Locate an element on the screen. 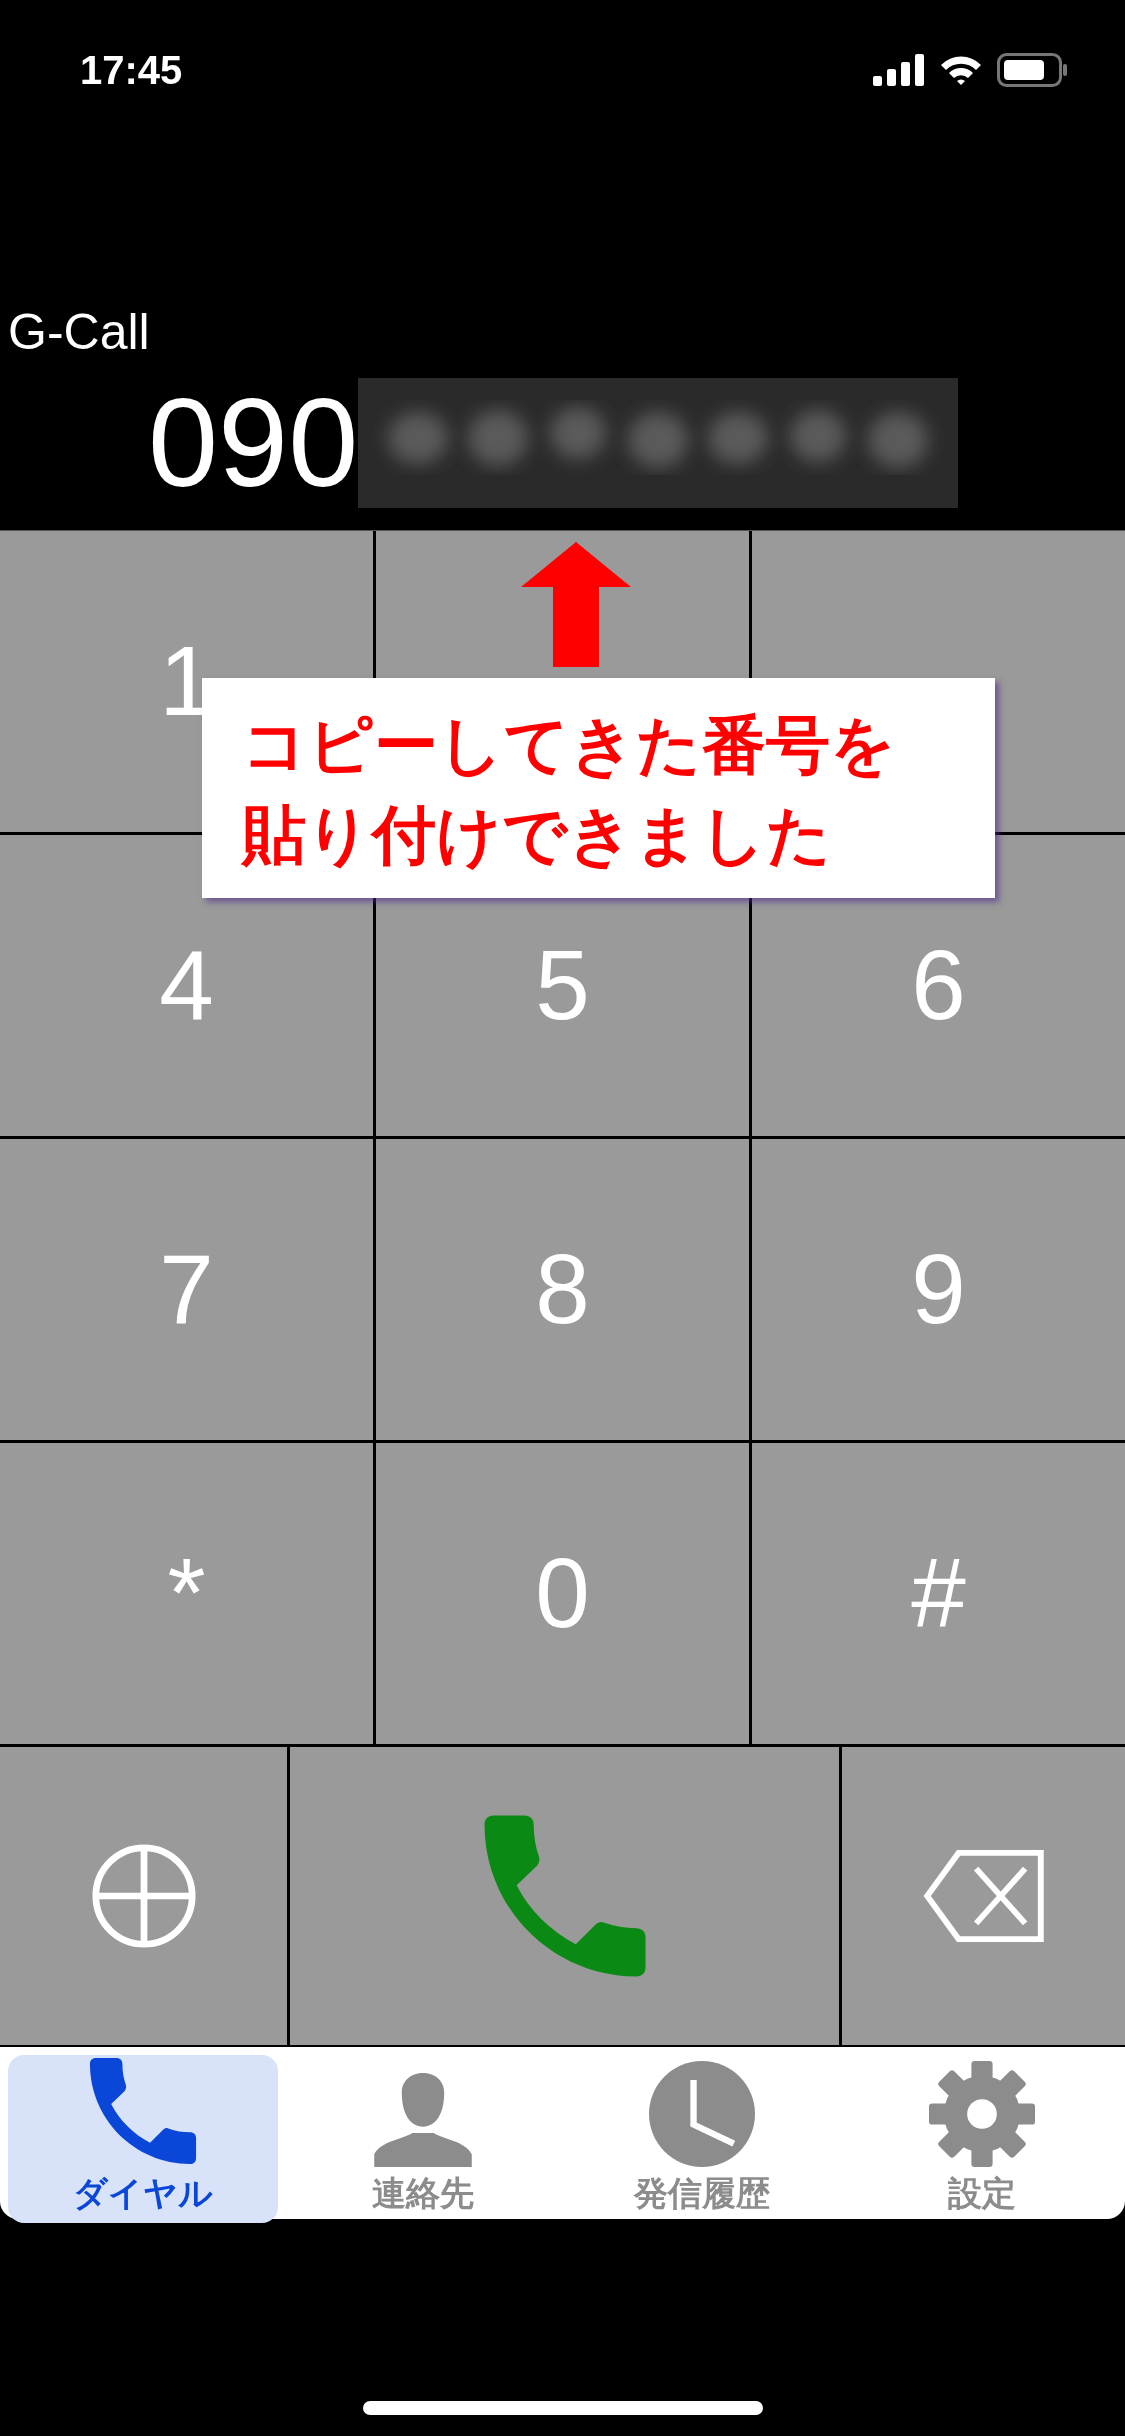 The height and width of the screenshot is (2436, 1125). phone-number: 090 is located at coordinates (253, 443).